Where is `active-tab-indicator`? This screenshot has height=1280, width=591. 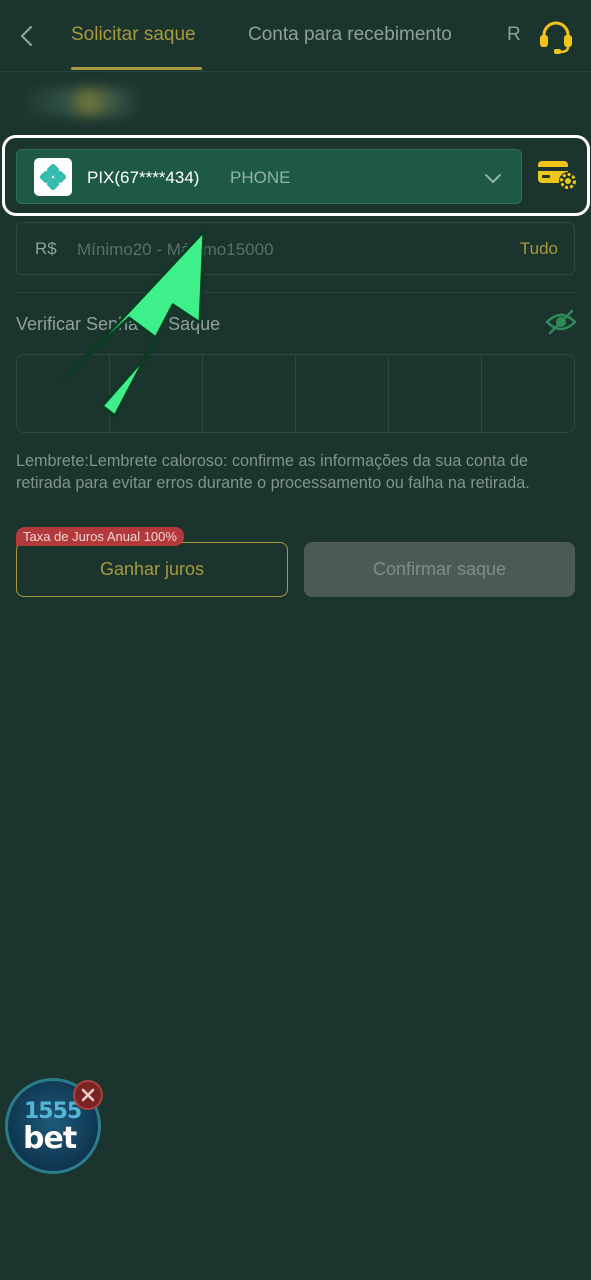
active-tab-indicator is located at coordinates (136, 68).